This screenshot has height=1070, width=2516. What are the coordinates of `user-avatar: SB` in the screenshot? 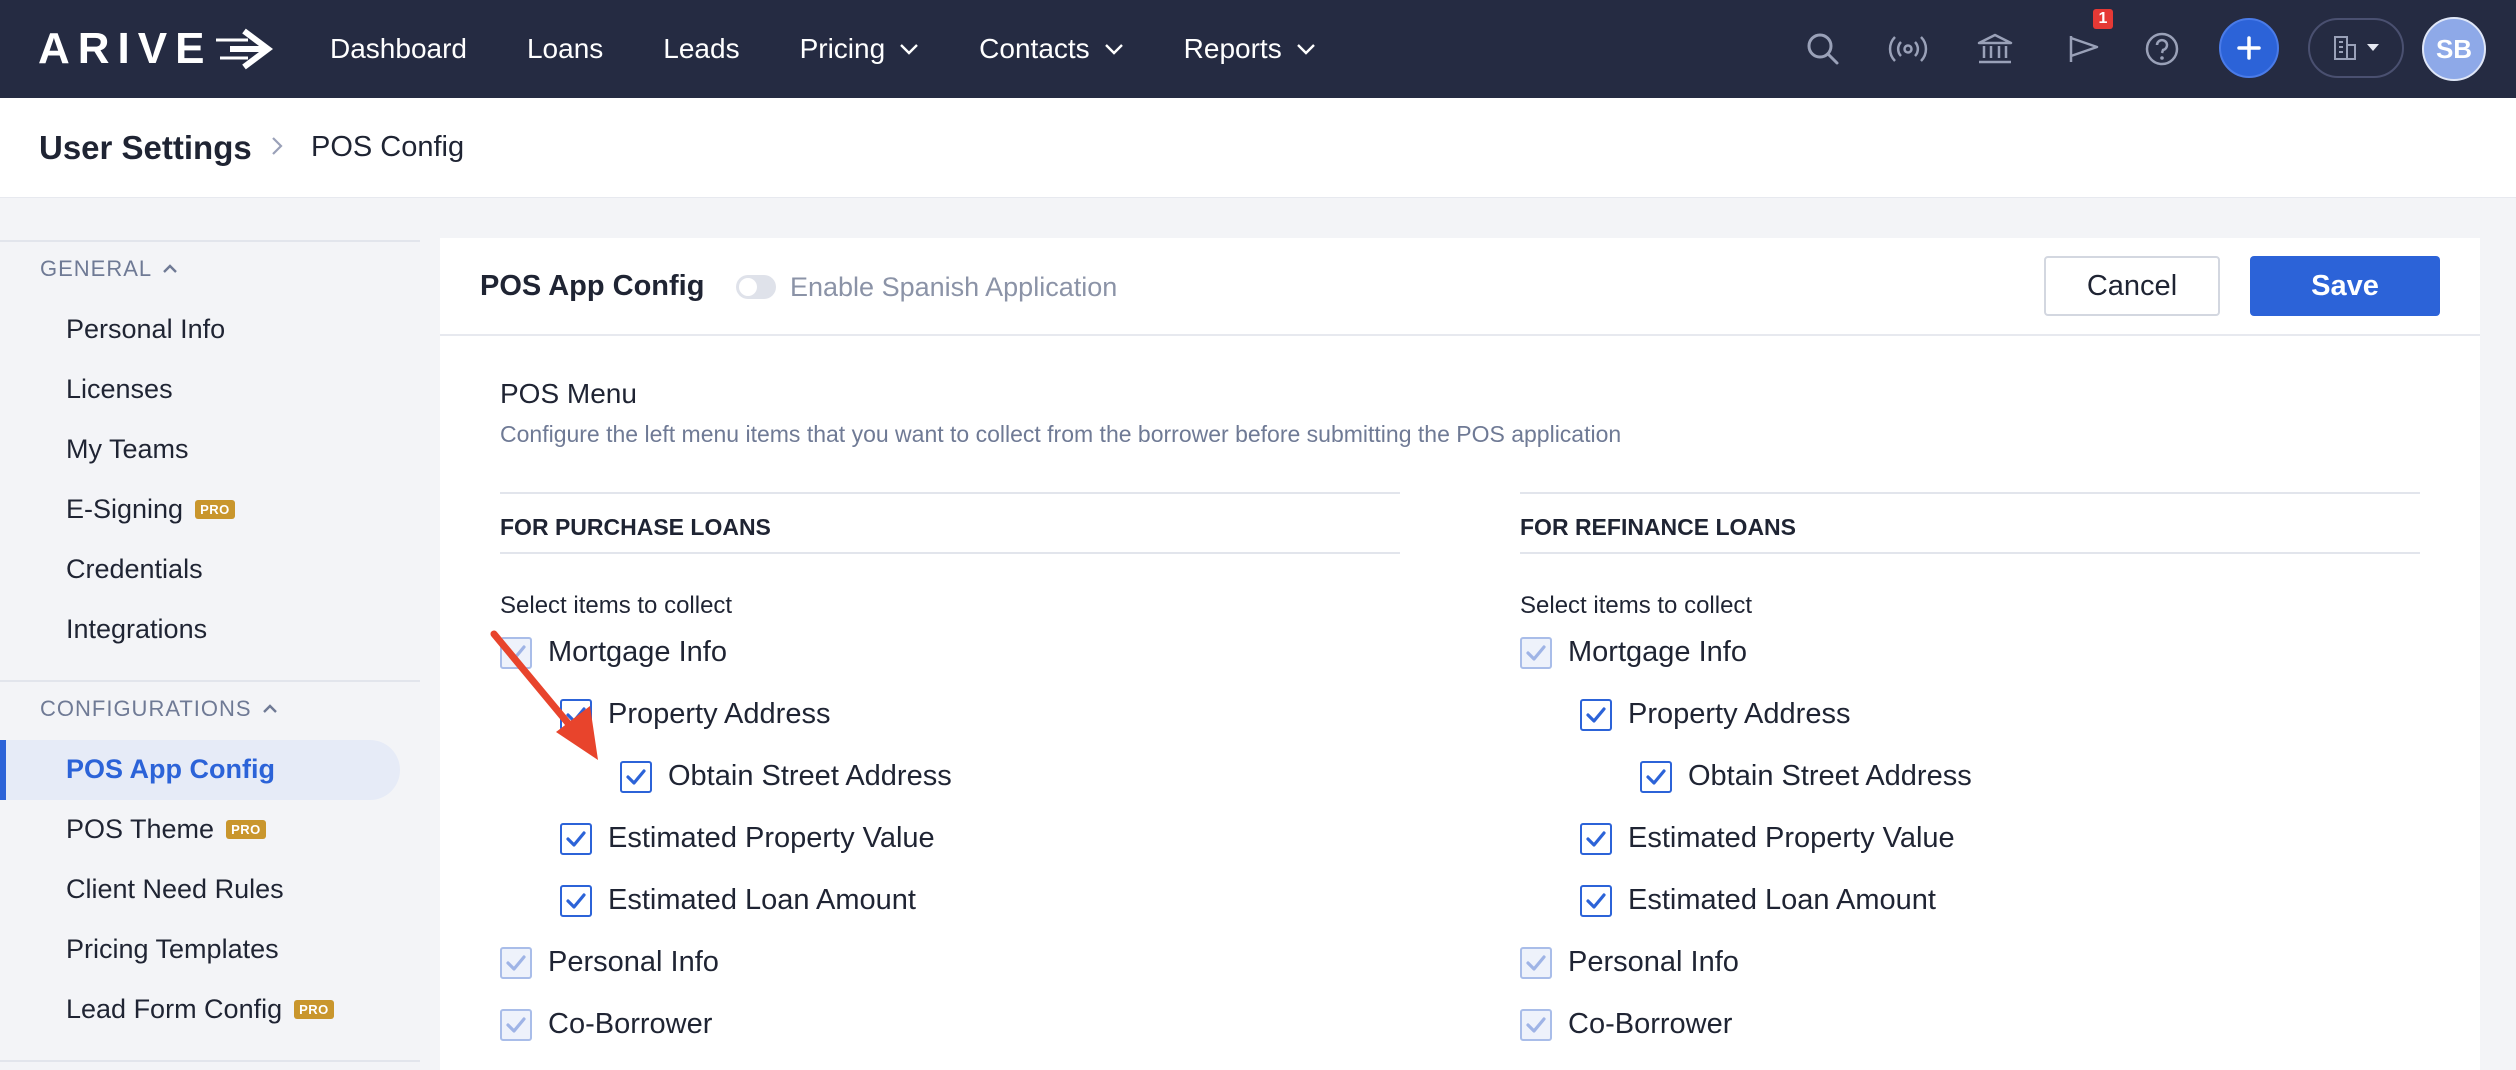 It's located at (2454, 49).